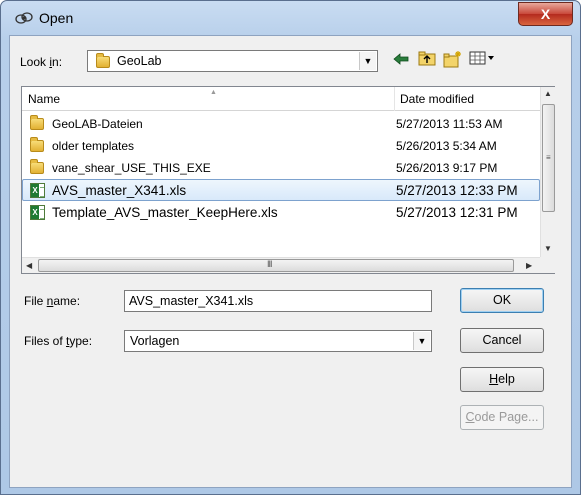 The width and height of the screenshot is (581, 495). What do you see at coordinates (165, 212) in the screenshot?
I see `item-name: Template_AVS_master_KeepHere.xls` at bounding box center [165, 212].